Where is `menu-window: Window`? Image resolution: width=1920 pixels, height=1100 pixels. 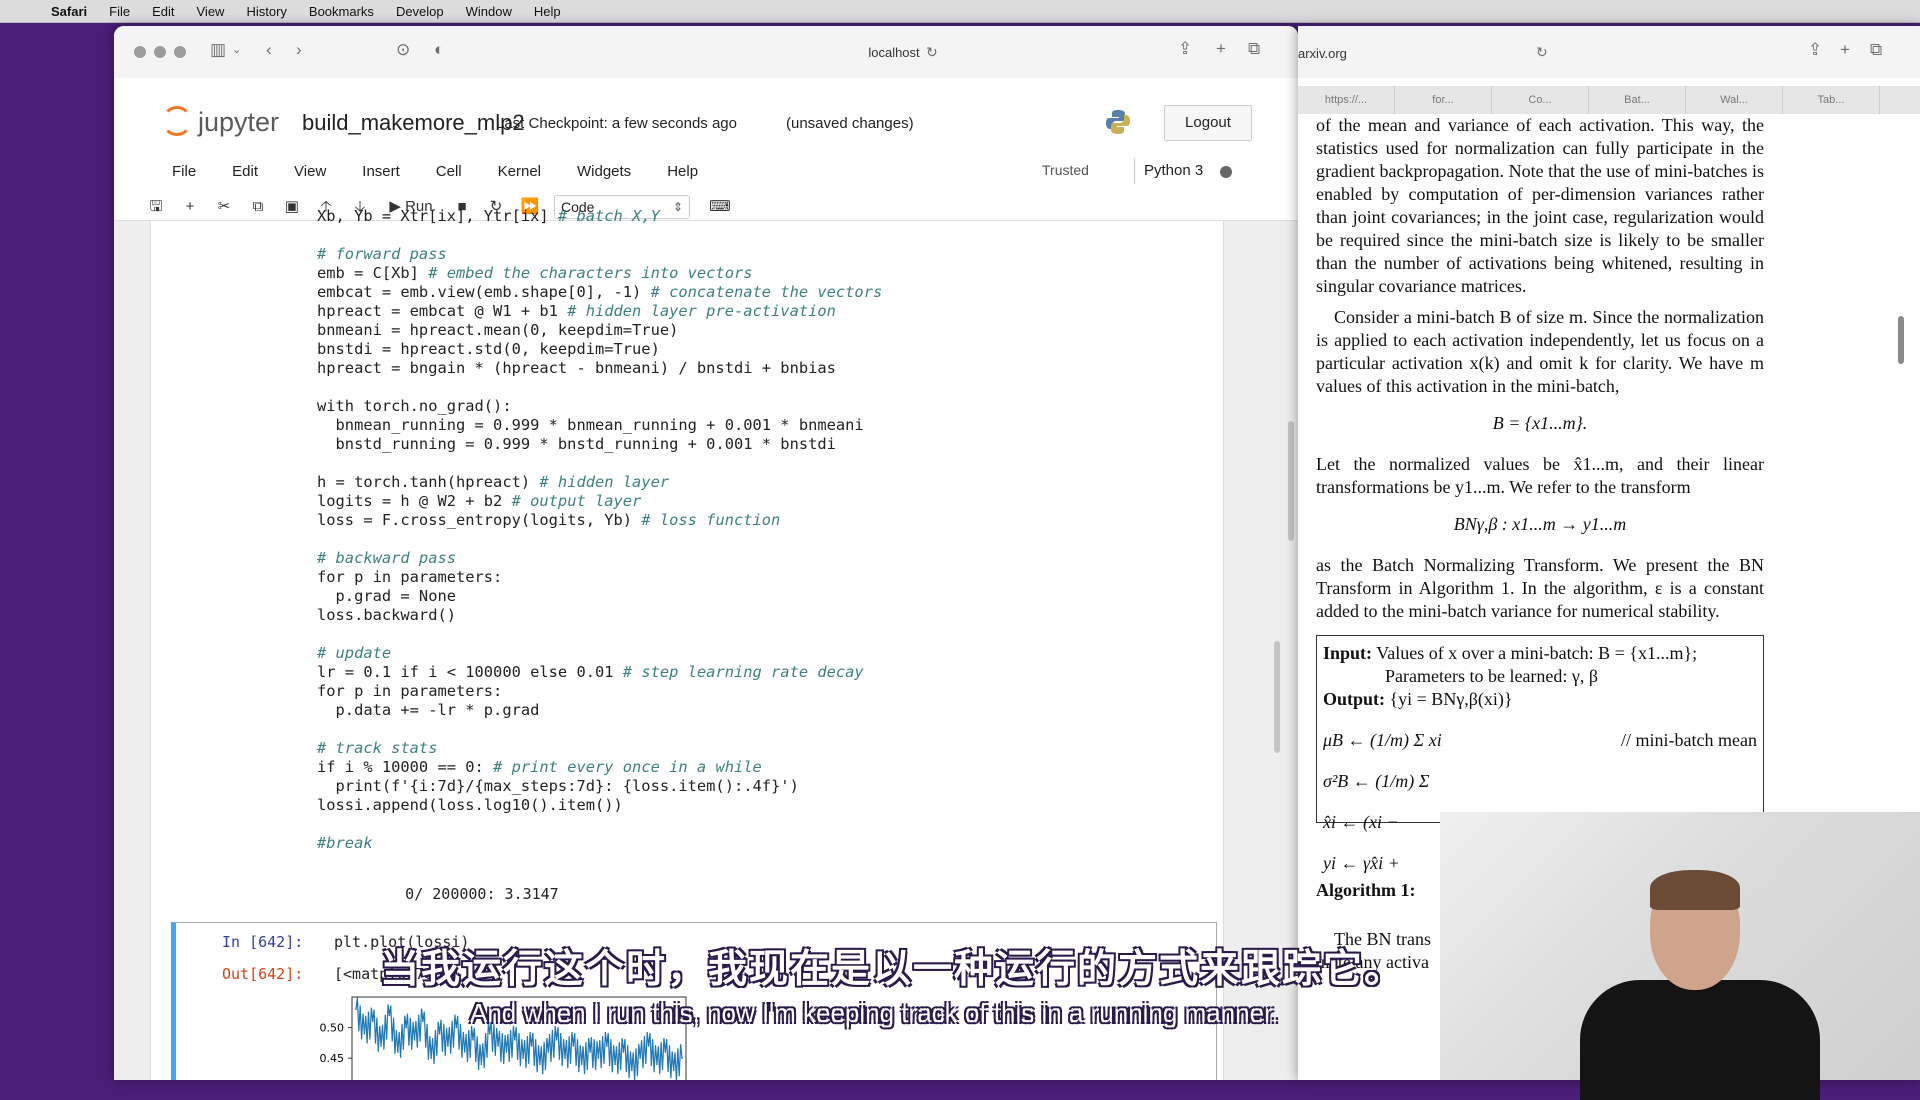
menu-window: Window is located at coordinates (489, 11).